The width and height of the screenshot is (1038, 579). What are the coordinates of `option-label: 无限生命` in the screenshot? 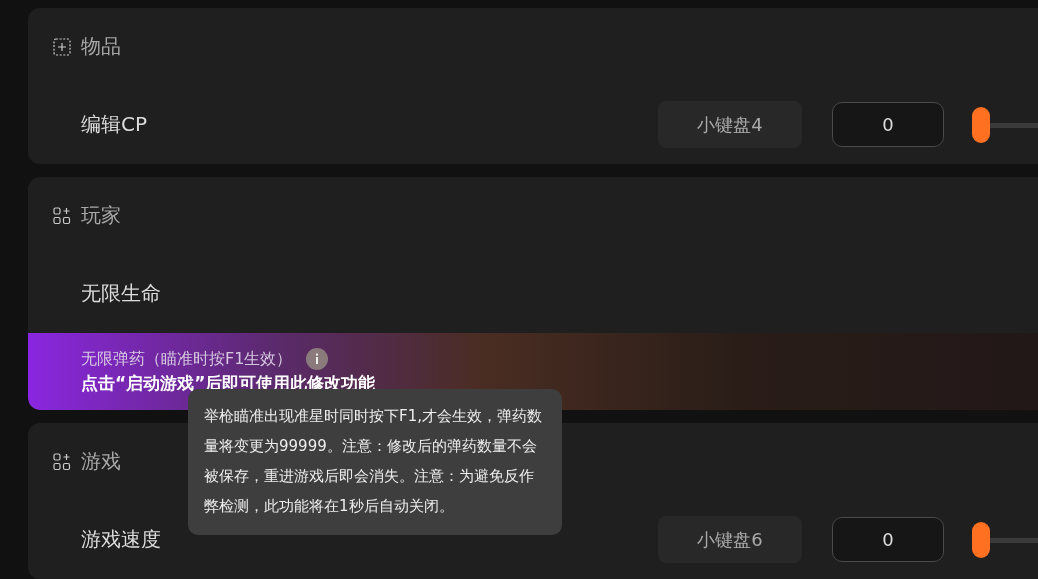 It's located at (121, 293).